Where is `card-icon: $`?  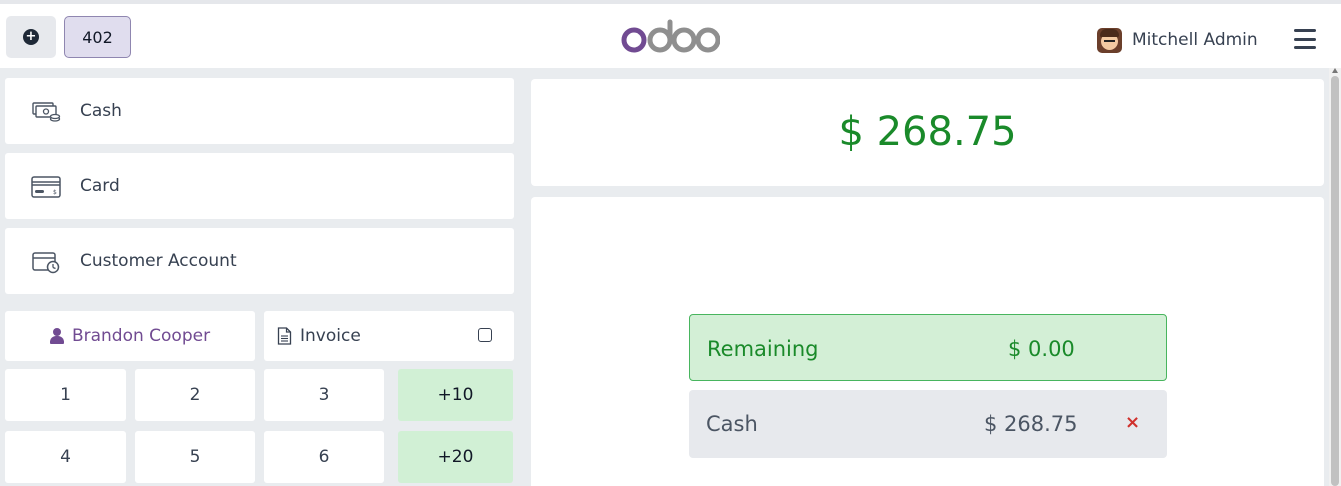
card-icon: $ is located at coordinates (46, 187).